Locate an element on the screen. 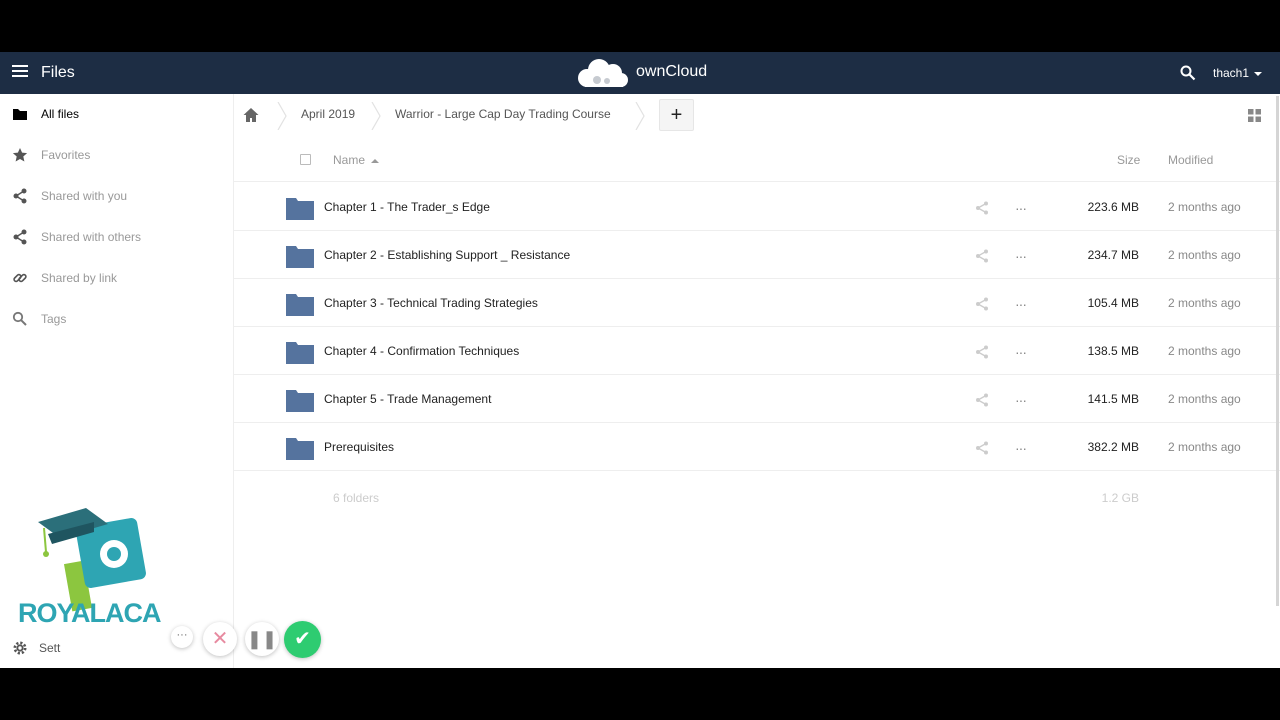  sidebar-item-shared-with-you: Shared with you is located at coordinates (116, 196).